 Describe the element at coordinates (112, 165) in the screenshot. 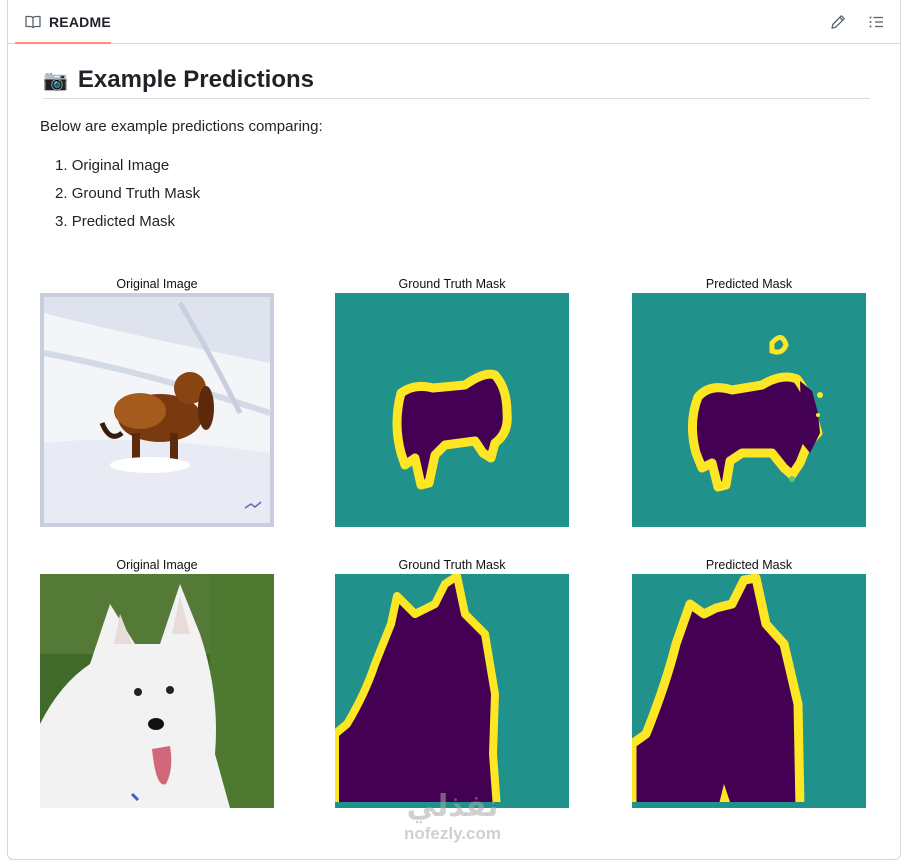

I see `list-item: 1. Original Image` at that location.